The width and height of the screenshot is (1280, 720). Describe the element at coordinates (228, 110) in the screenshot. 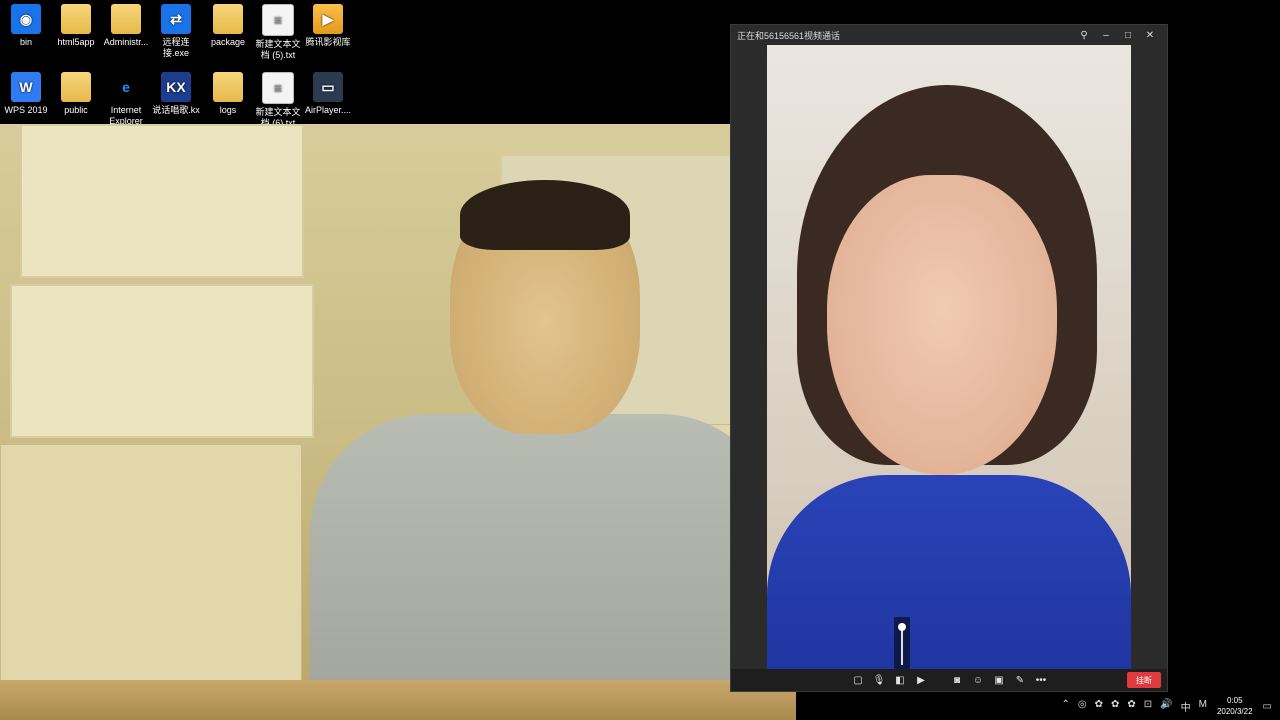

I see `desktop-icon-label: logs` at that location.